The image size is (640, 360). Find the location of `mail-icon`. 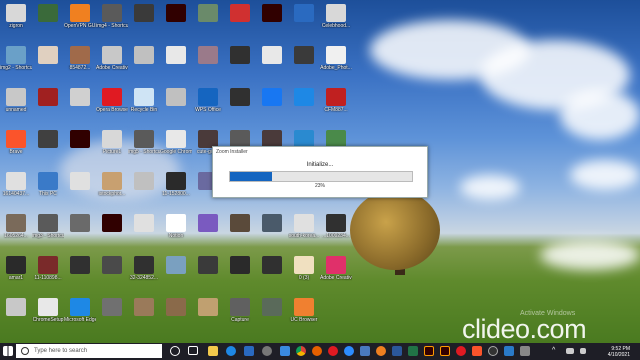

mail-icon is located at coordinates (285, 351).